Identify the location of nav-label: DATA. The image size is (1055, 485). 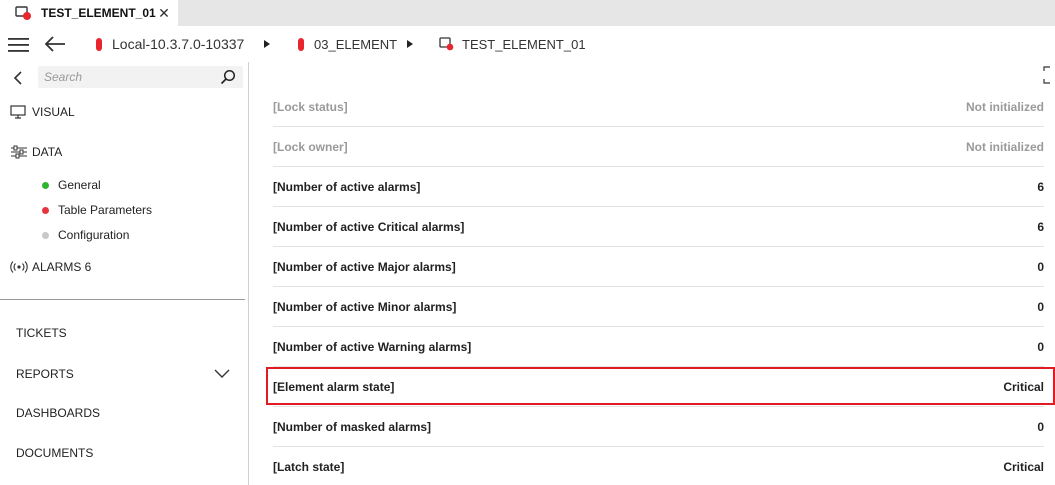
(47, 152).